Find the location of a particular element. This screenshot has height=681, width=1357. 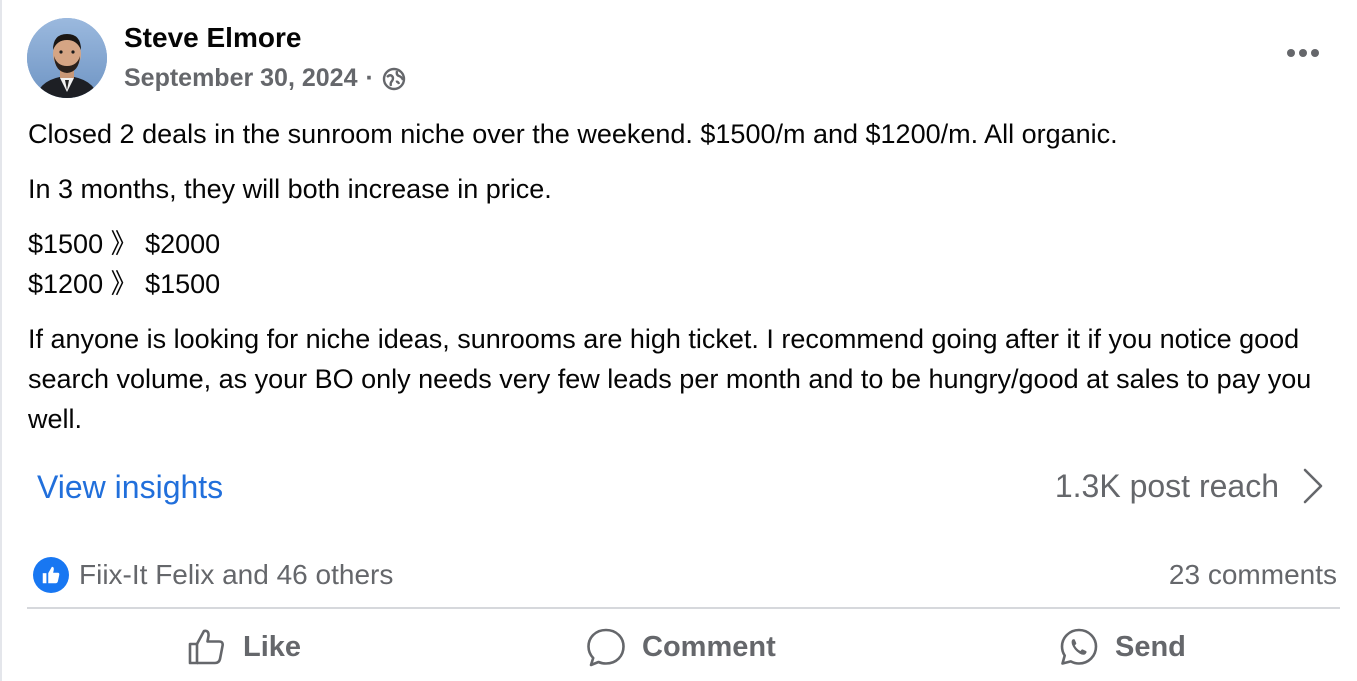

send-label: Send is located at coordinates (1150, 646).